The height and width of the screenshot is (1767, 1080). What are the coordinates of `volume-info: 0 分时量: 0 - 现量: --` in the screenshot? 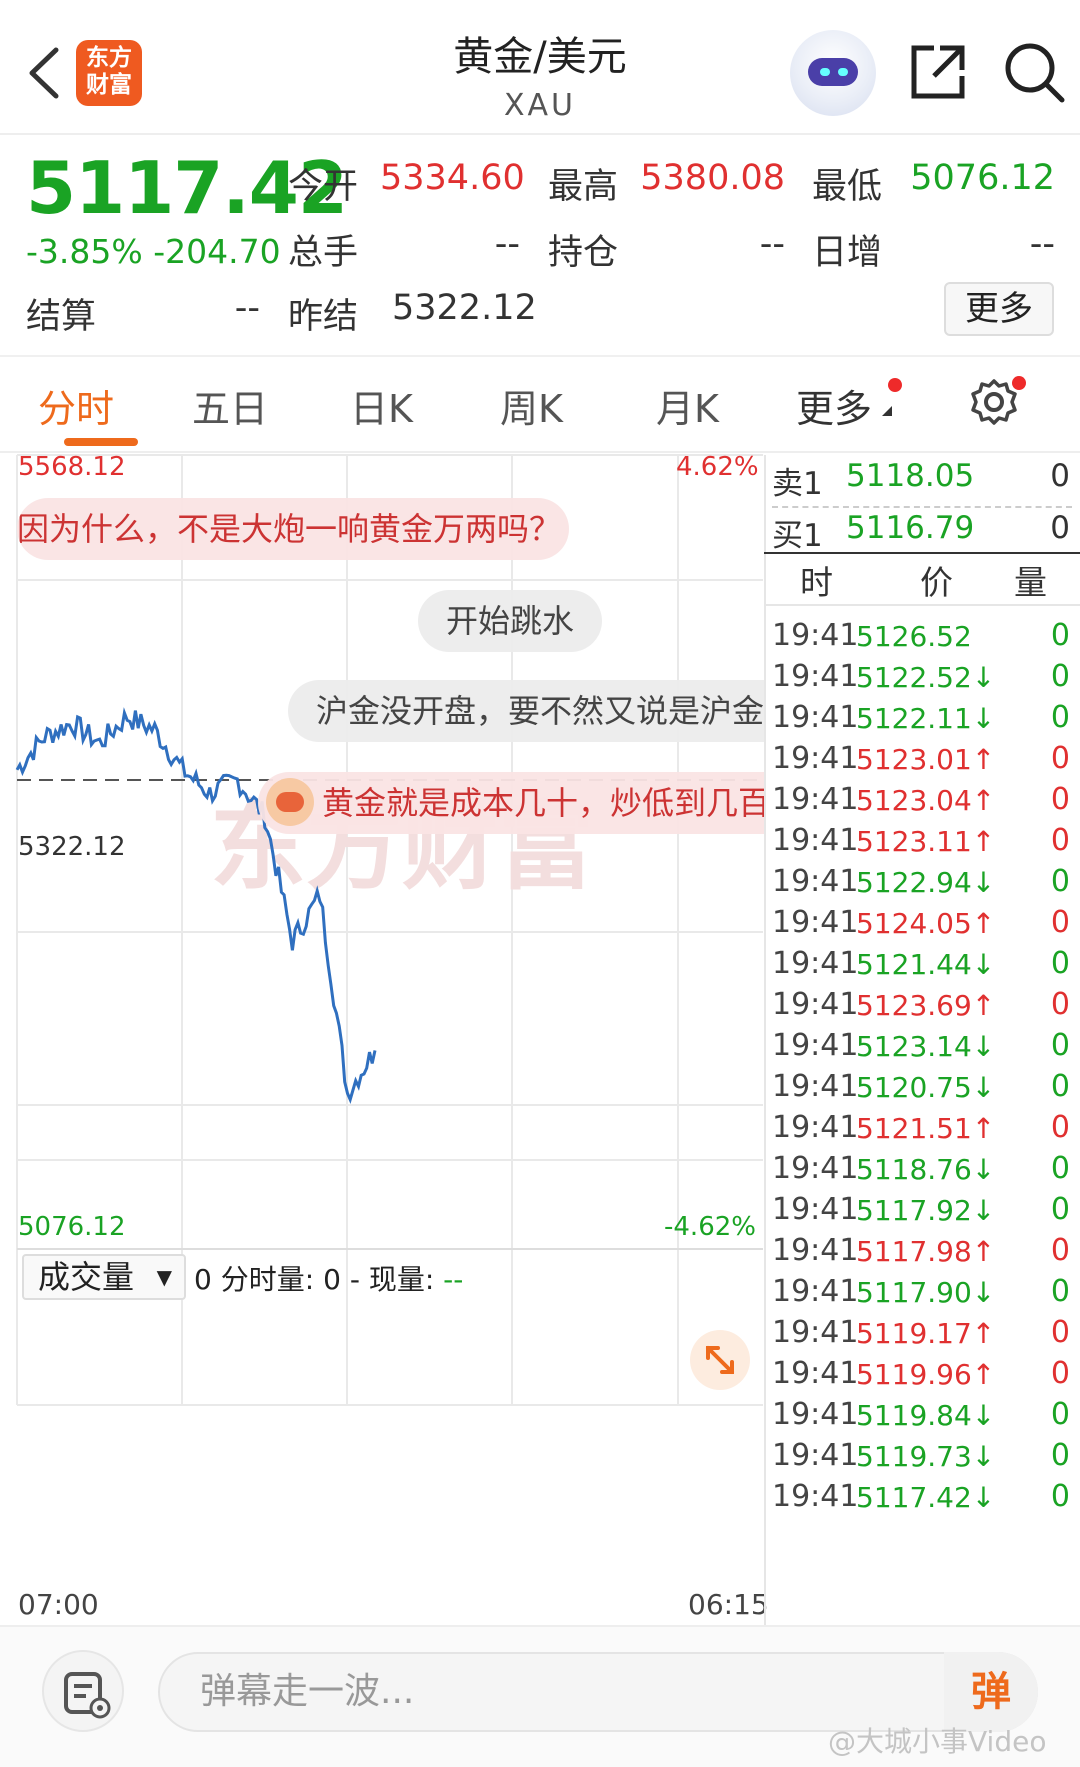 It's located at (328, 1278).